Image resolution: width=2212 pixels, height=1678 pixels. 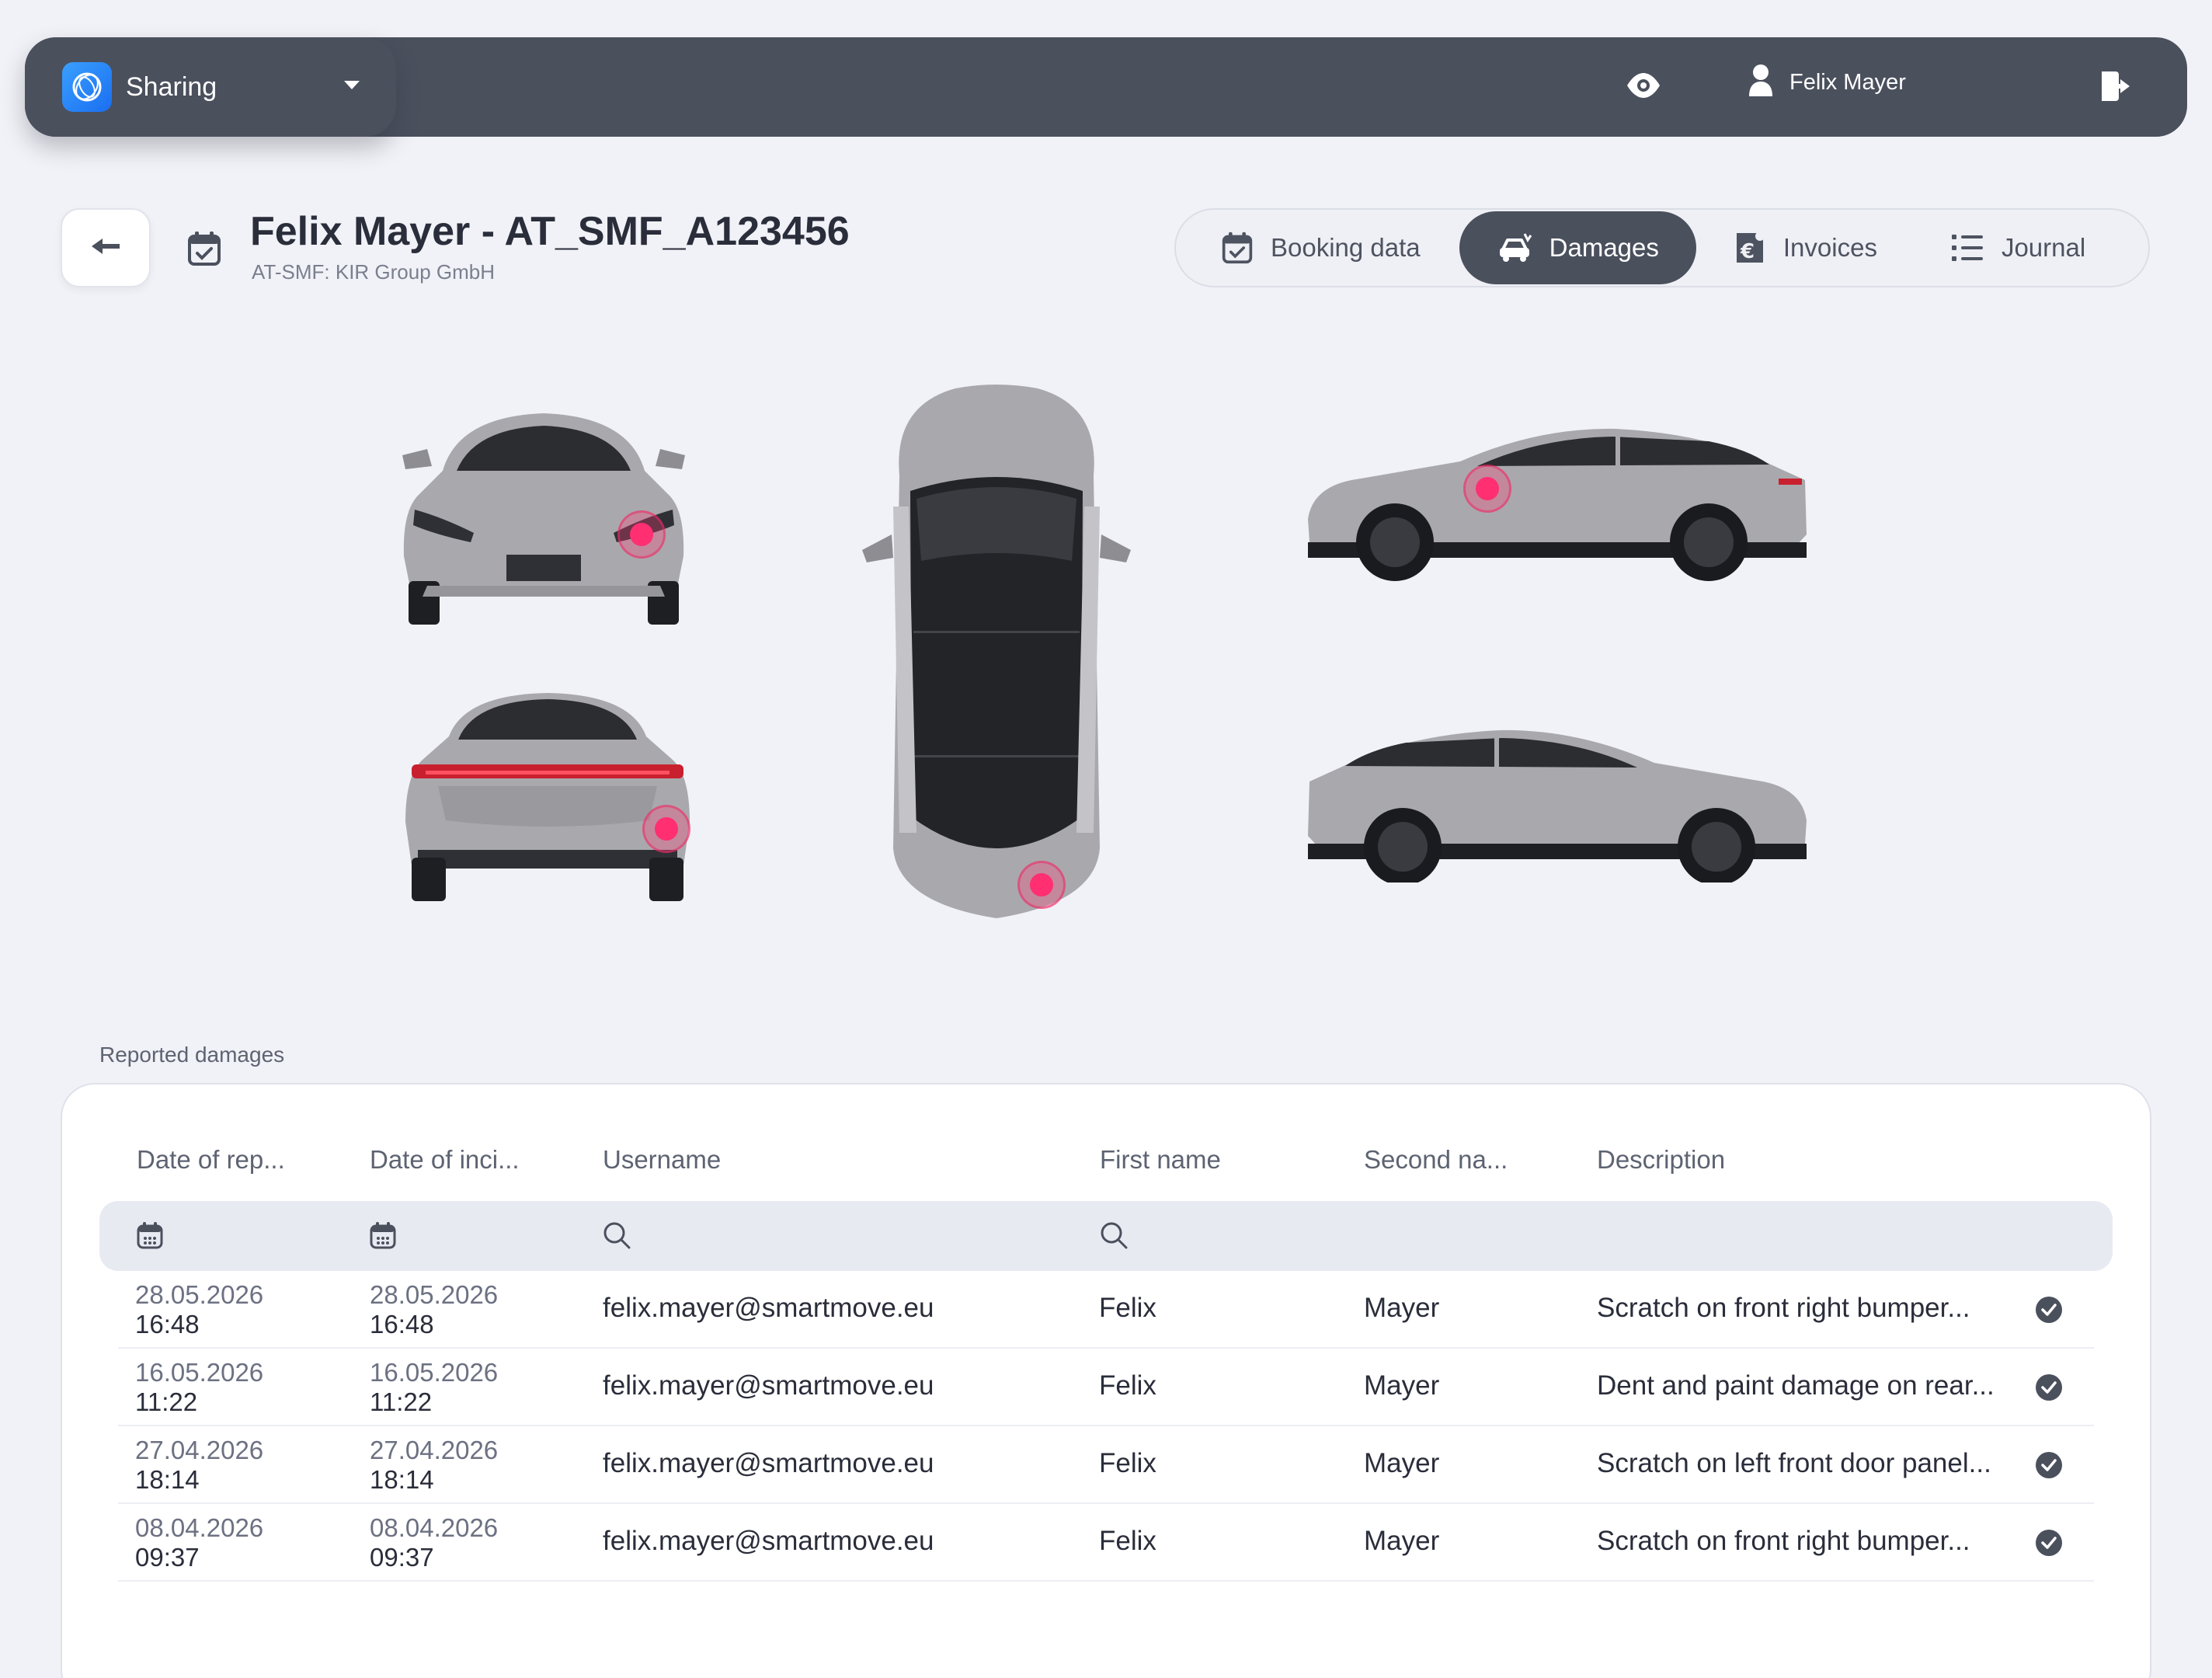 I want to click on damage-marker-front, so click(x=641, y=535).